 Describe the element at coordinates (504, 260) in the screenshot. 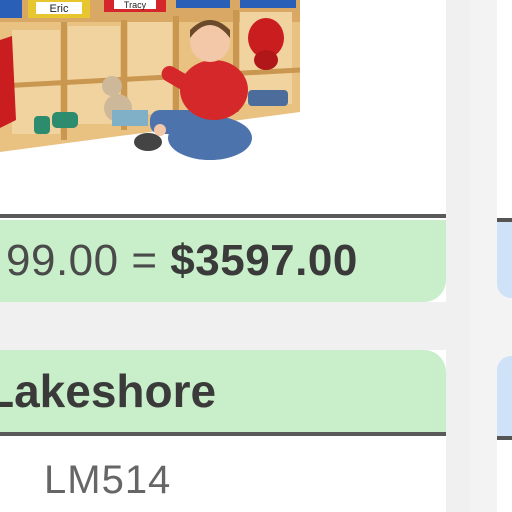

I see `next-card-price-band` at that location.